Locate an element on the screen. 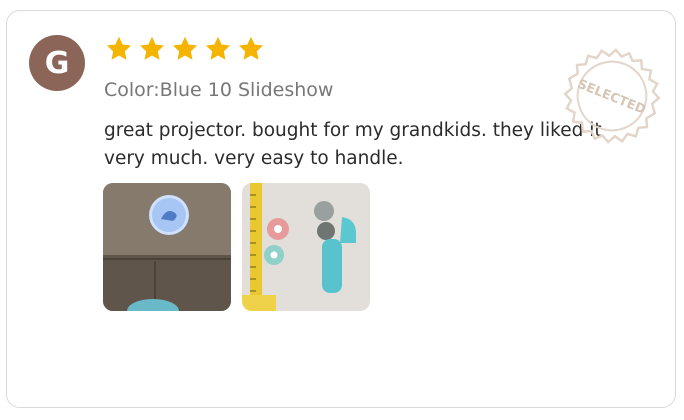 Image resolution: width=684 pixels, height=420 pixels. star-rating is located at coordinates (185, 49).